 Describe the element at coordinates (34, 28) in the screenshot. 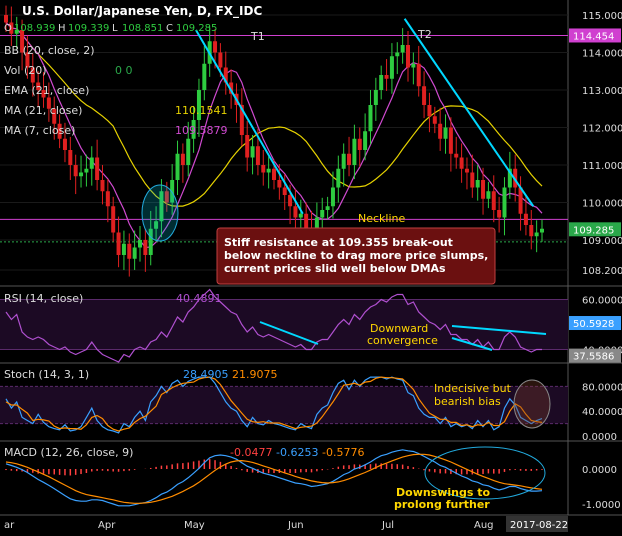

I see `ohlc-value: 108.939` at that location.